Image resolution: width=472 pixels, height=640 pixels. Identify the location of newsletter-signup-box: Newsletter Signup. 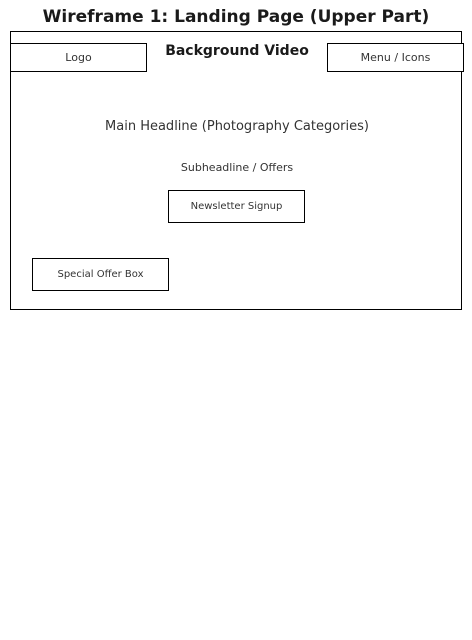
(236, 206).